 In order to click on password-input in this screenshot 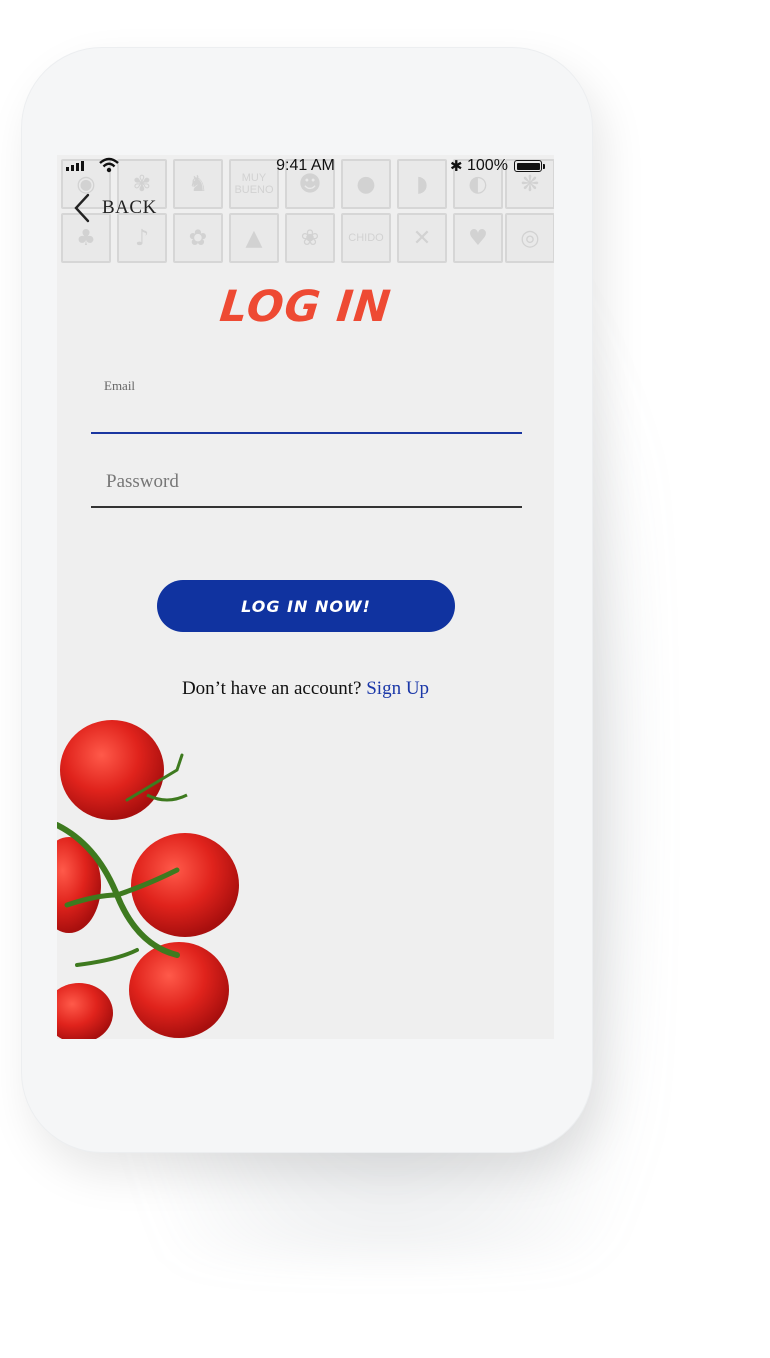, I will do `click(306, 482)`.